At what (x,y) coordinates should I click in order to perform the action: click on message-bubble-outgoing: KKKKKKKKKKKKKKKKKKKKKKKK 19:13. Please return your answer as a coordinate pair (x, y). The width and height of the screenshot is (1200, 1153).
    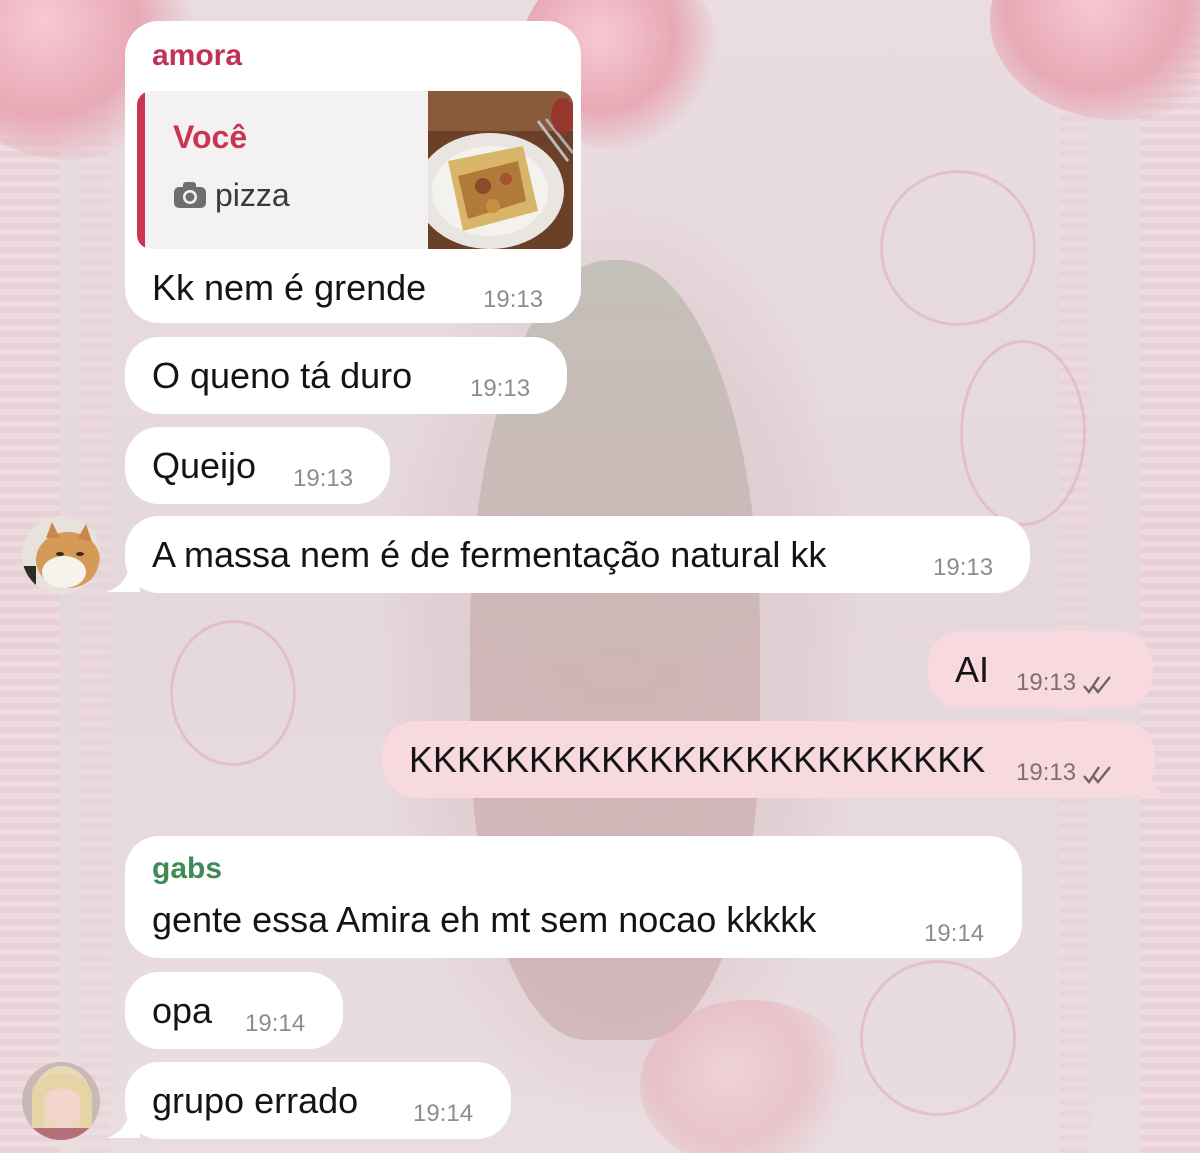
    Looking at the image, I should click on (768, 759).